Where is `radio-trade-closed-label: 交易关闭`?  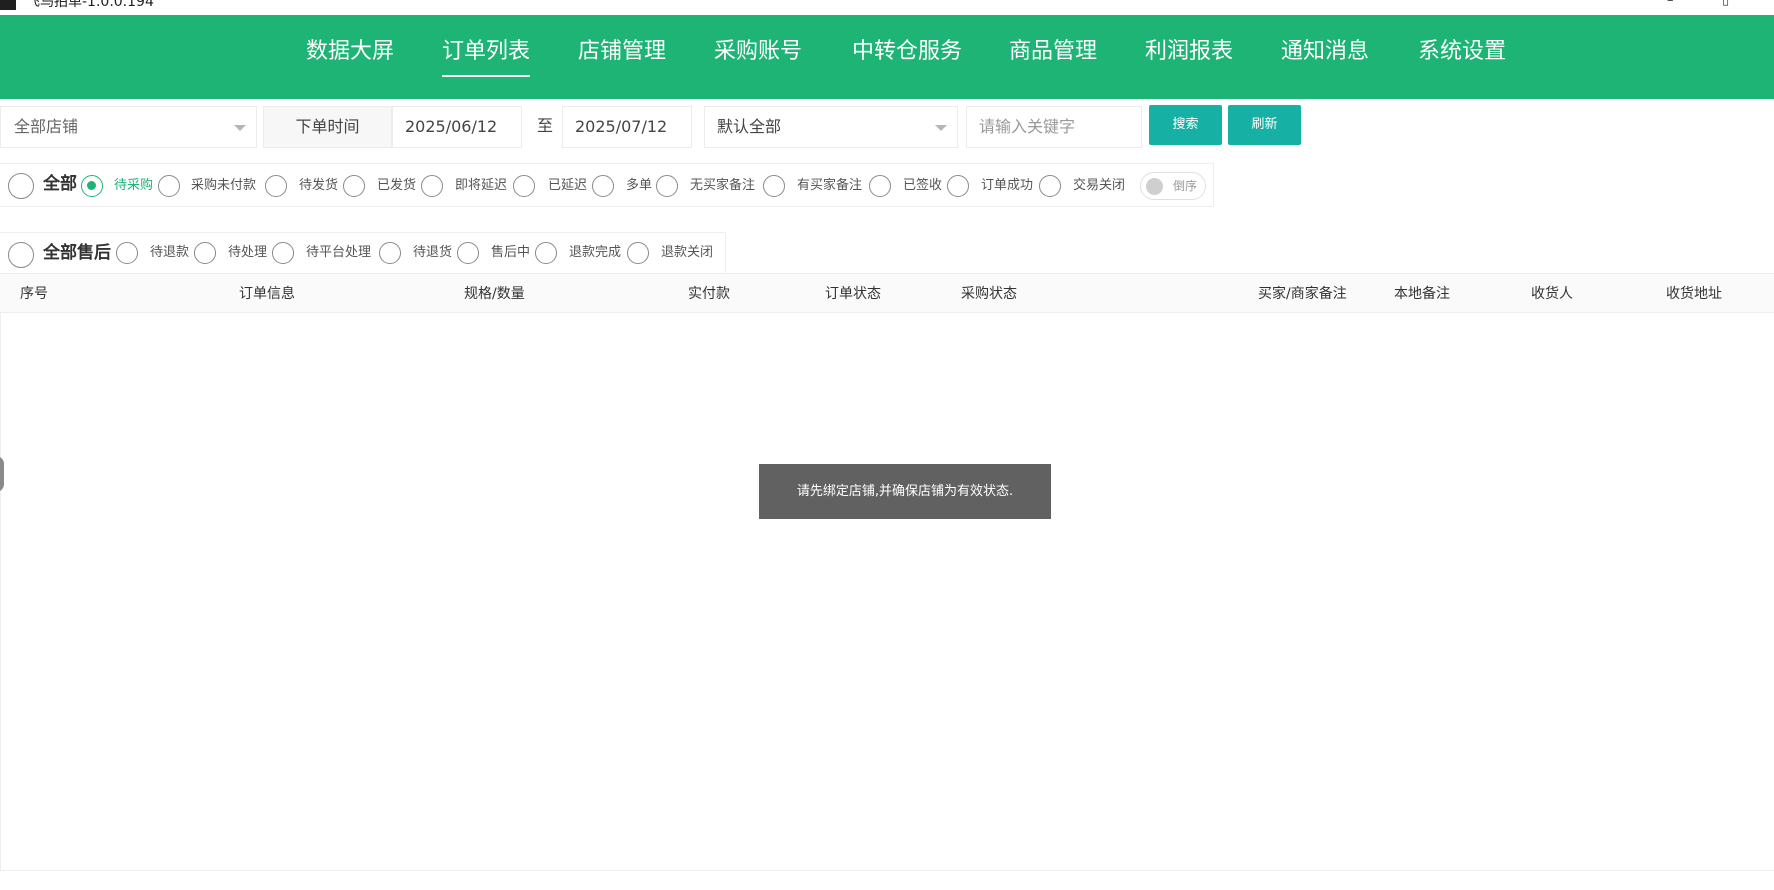
radio-trade-closed-label: 交易关闭 is located at coordinates (1099, 185).